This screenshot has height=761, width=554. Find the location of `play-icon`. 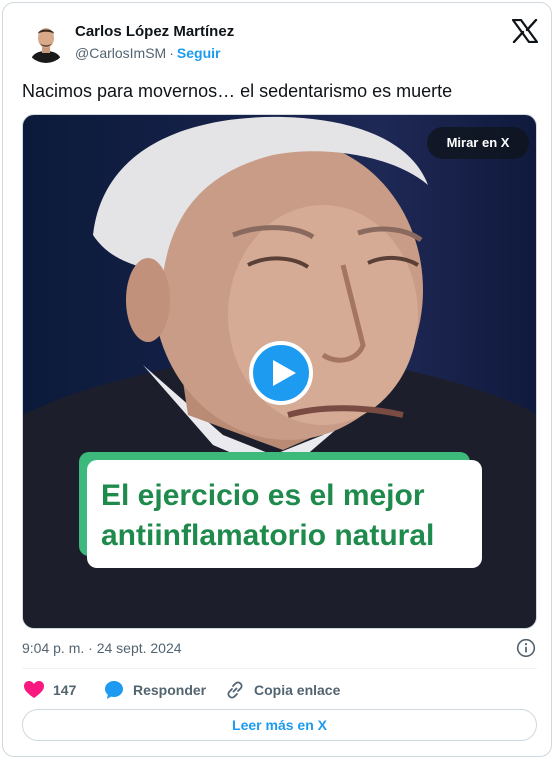

play-icon is located at coordinates (284, 373).